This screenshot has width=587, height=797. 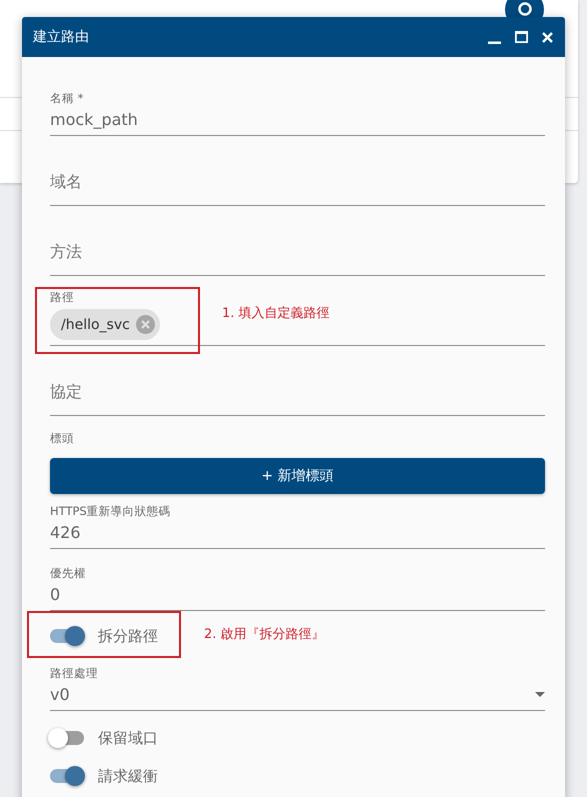 What do you see at coordinates (68, 573) in the screenshot?
I see `field-label: 優先權` at bounding box center [68, 573].